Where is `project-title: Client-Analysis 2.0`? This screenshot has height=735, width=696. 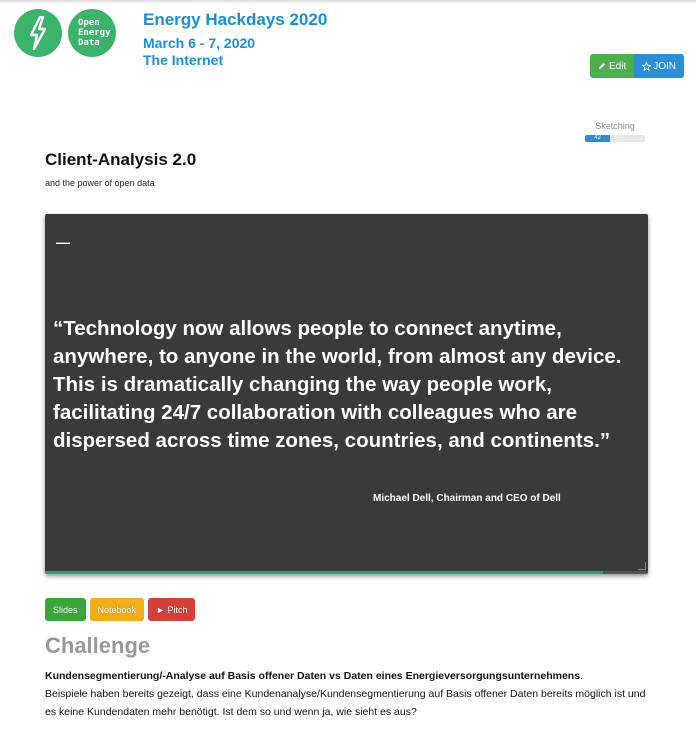
project-title: Client-Analysis 2.0 is located at coordinates (121, 159).